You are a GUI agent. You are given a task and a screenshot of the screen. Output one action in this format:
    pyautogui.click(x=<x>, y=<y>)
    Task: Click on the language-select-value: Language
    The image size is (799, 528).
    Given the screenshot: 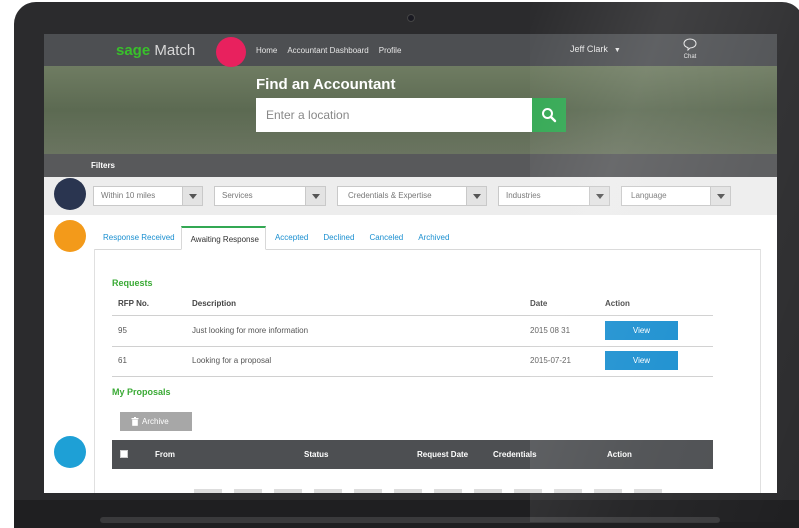 What is the action you would take?
    pyautogui.click(x=649, y=195)
    